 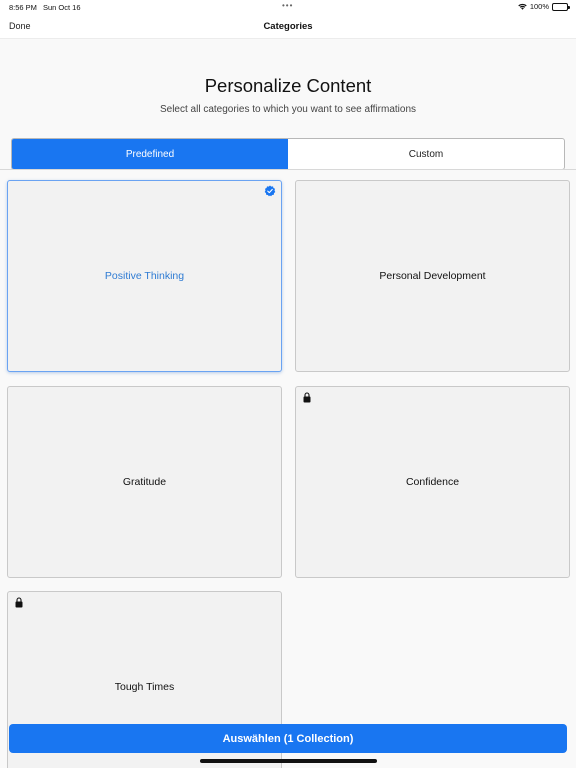 I want to click on checkmark-badge-icon, so click(x=270, y=191).